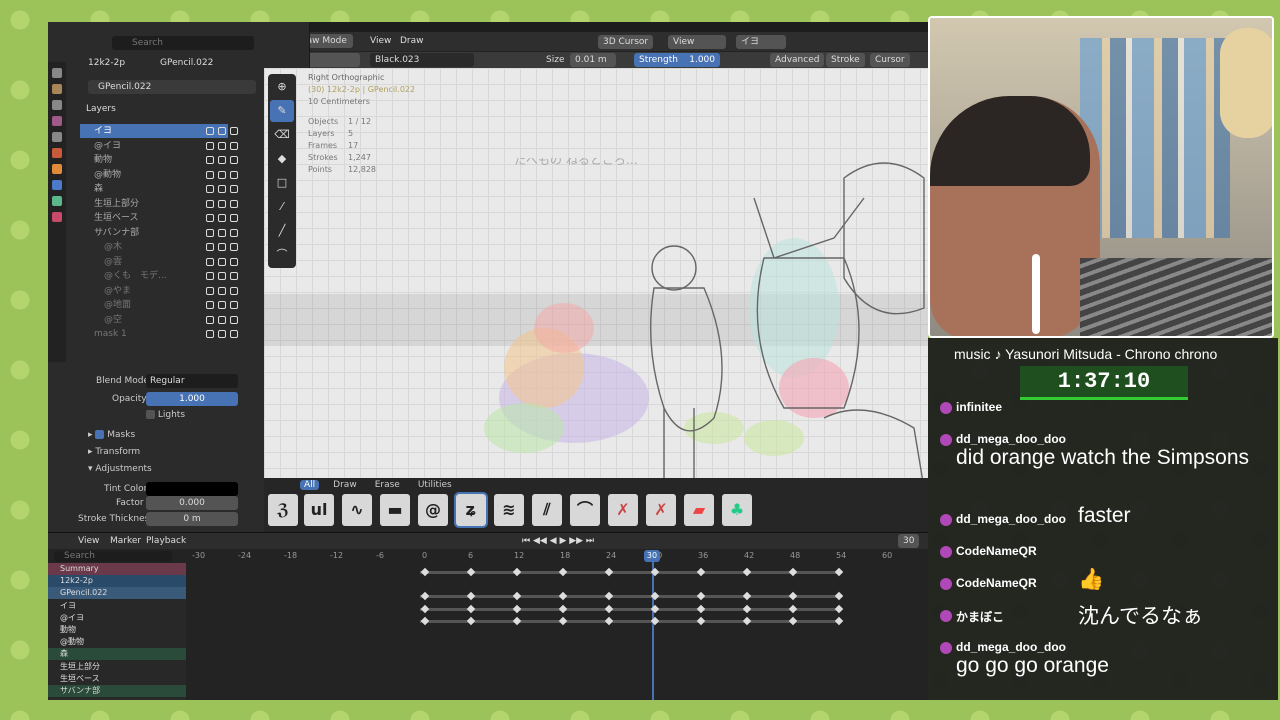 The image size is (1280, 720). Describe the element at coordinates (57, 137) in the screenshot. I see `scene-tab-icon` at that location.